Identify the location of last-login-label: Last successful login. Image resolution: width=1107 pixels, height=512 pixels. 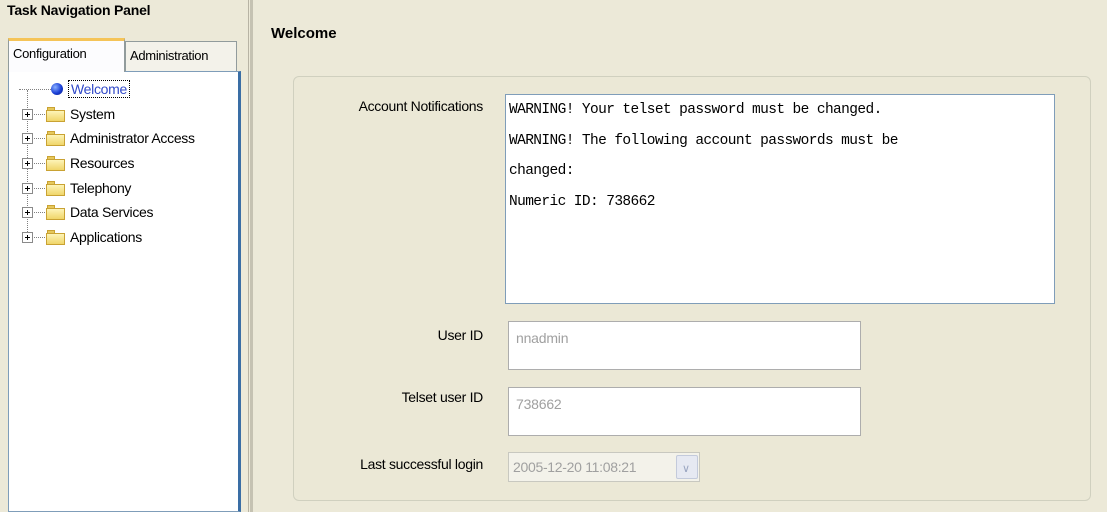
(421, 464).